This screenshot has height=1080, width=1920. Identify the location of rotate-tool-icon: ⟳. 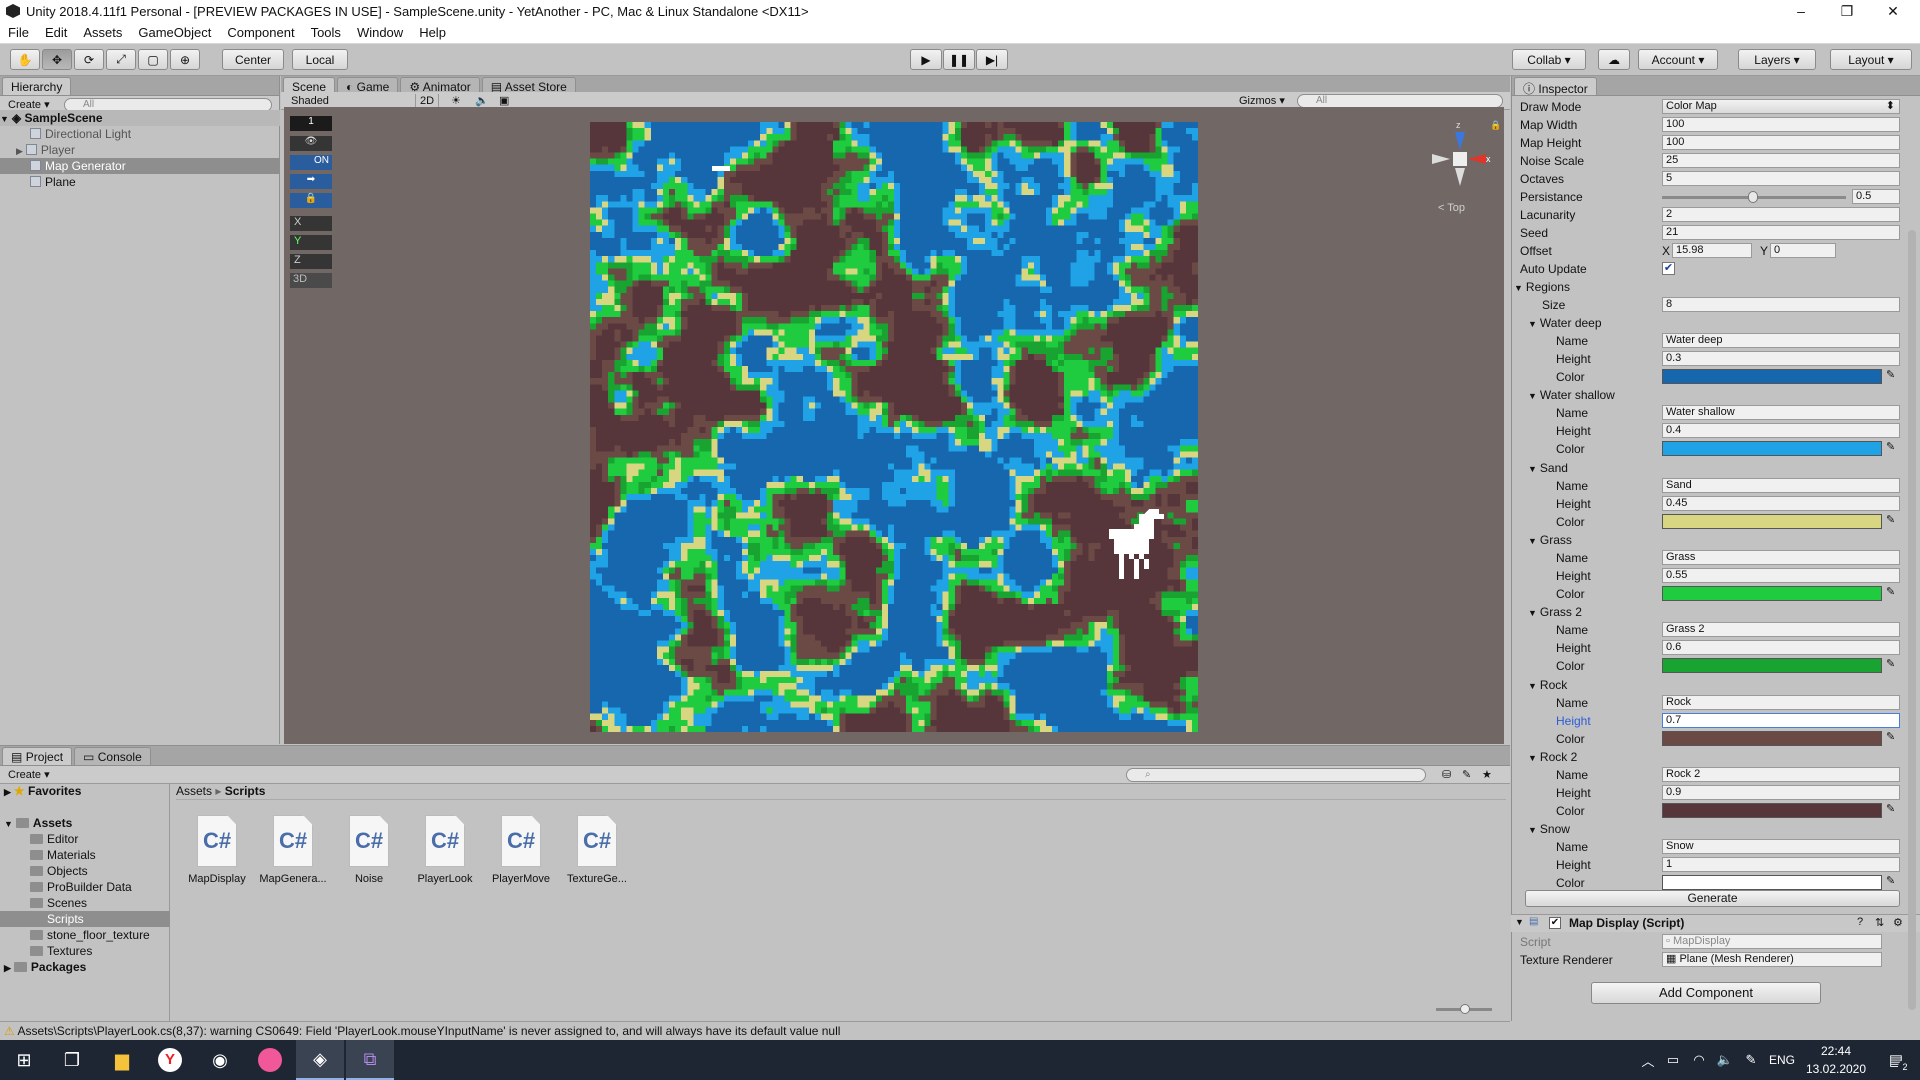
(89, 59).